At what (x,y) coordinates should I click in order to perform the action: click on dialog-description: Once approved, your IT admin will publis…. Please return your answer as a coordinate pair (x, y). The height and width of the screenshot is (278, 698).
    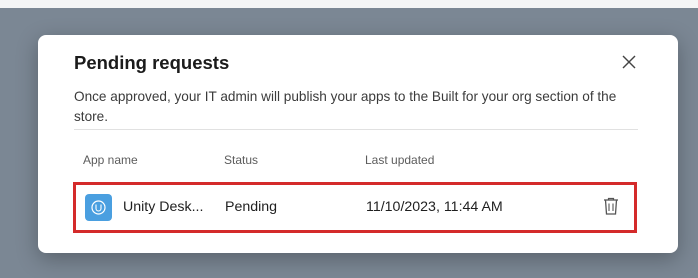
    Looking at the image, I should click on (345, 106).